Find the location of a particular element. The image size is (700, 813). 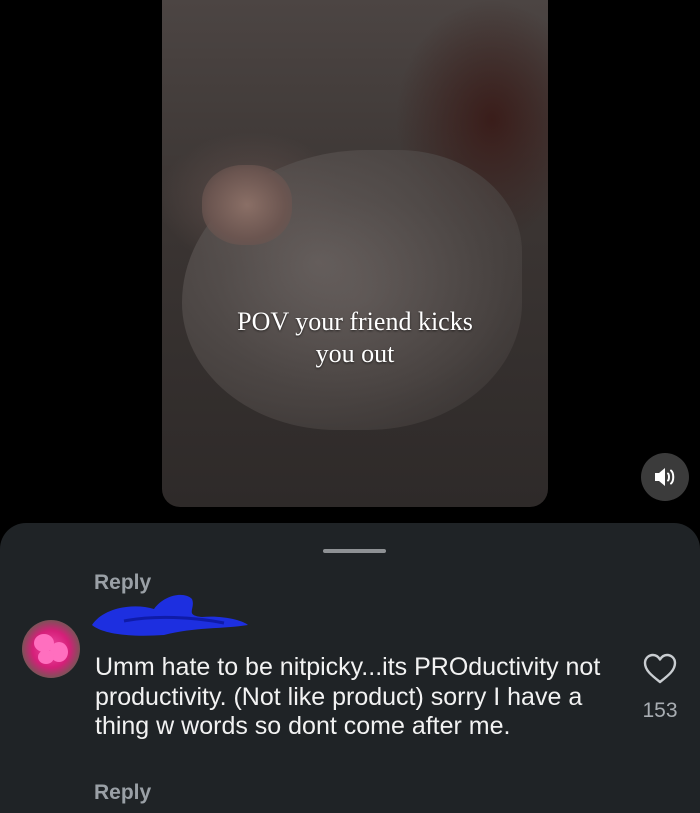

sound-toggle-button is located at coordinates (665, 477).